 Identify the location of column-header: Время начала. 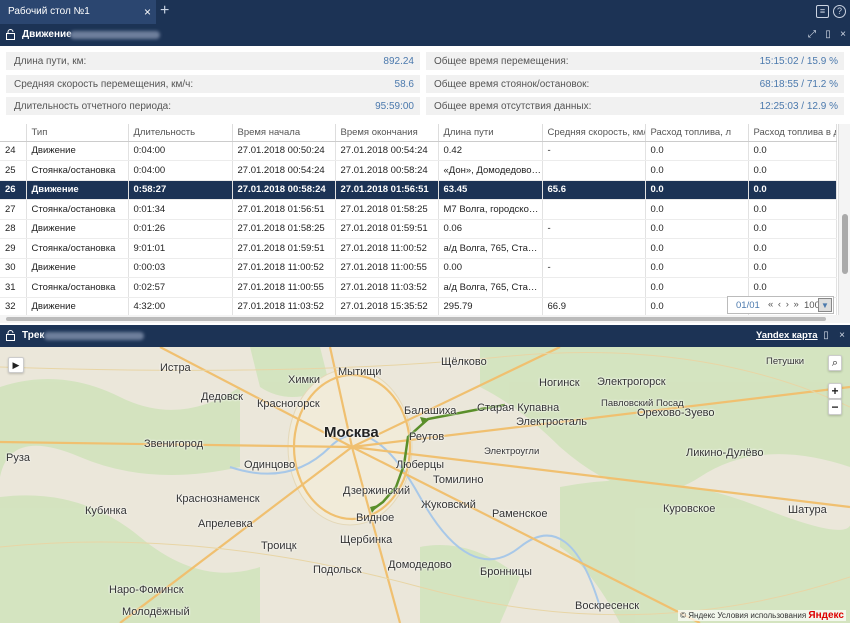
(284, 133).